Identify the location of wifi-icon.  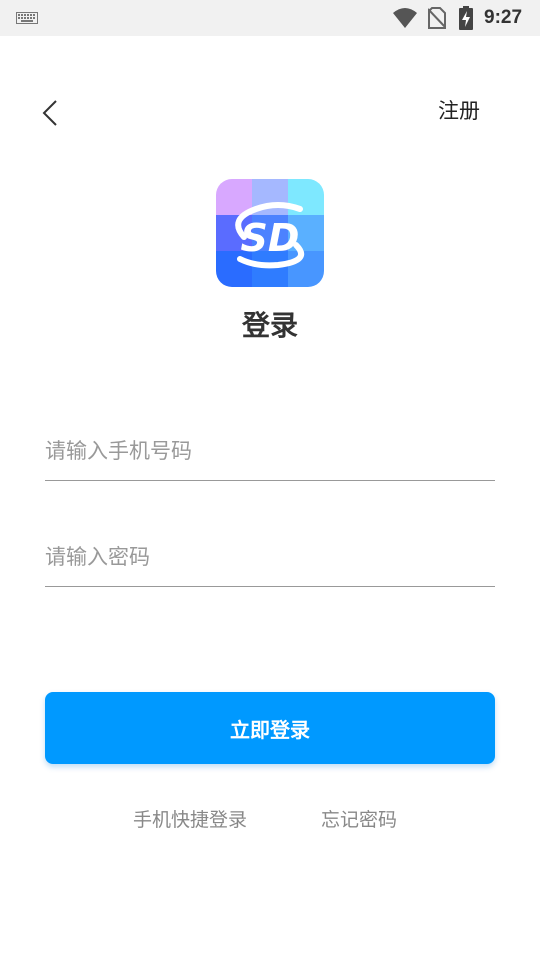
(405, 18).